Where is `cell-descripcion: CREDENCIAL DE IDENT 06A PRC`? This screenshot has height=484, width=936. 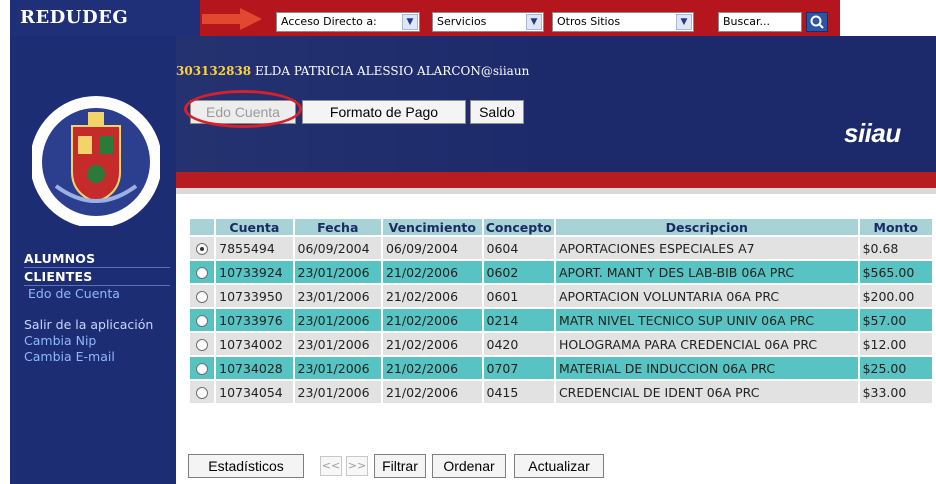 cell-descripcion: CREDENCIAL DE IDENT 06A PRC is located at coordinates (706, 392).